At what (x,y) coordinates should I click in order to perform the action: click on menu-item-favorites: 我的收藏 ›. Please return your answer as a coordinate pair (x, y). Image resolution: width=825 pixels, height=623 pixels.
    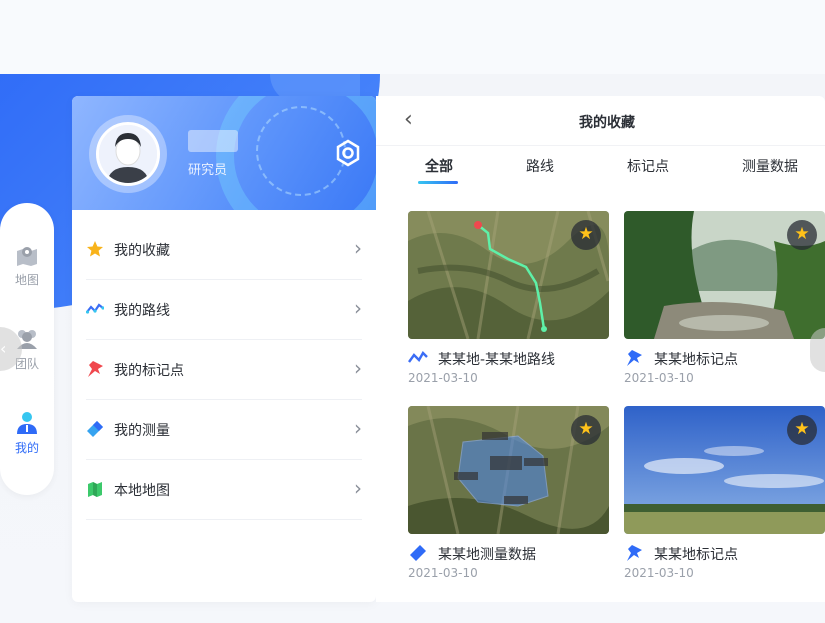
    Looking at the image, I should click on (224, 250).